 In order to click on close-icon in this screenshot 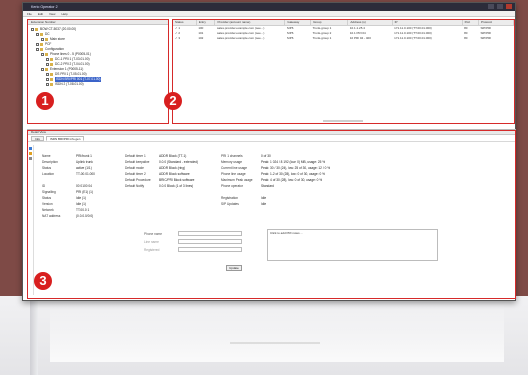, I will do `click(509, 6)`.